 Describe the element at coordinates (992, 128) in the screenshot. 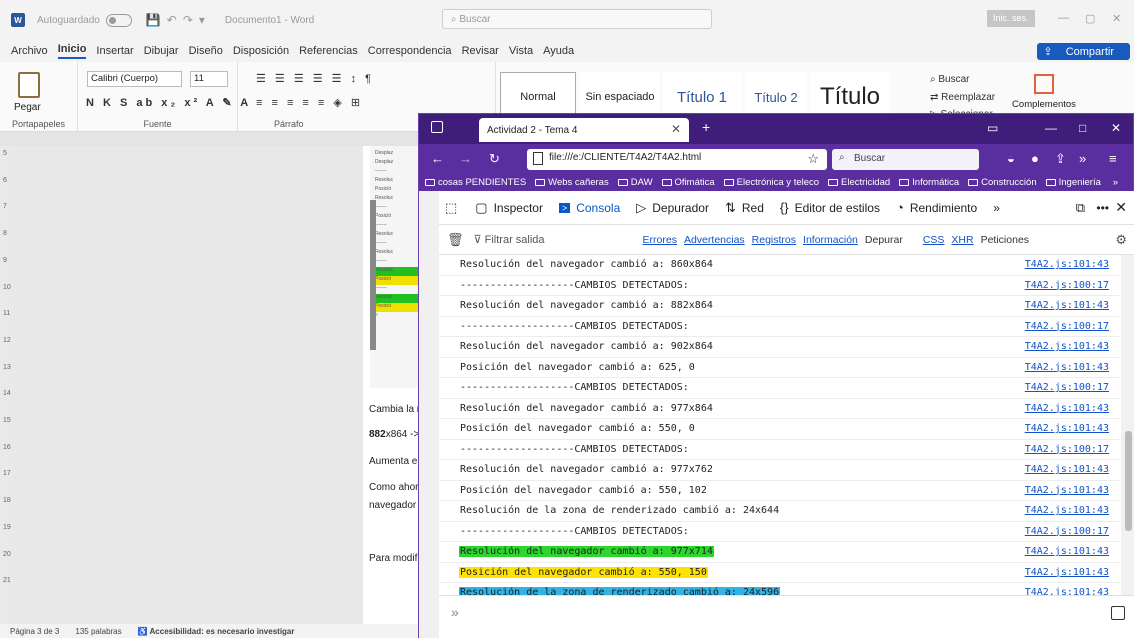

I see `firefox-view-icon: ▭` at that location.